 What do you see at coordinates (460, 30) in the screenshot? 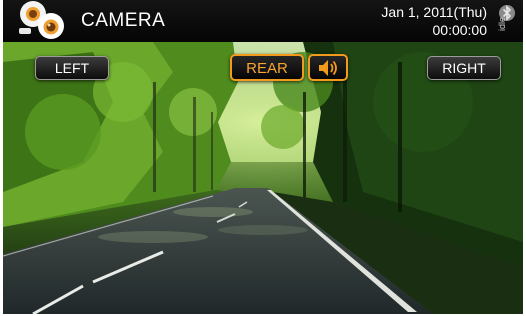
I see `time-display: 00:00:00` at bounding box center [460, 30].